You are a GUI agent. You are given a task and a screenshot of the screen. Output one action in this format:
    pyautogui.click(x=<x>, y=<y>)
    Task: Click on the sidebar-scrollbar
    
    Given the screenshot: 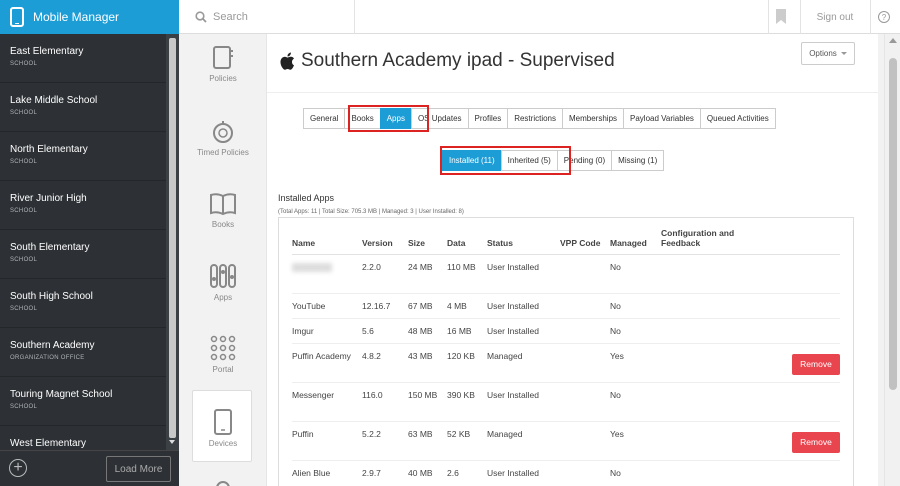 What is the action you would take?
    pyautogui.click(x=172, y=242)
    